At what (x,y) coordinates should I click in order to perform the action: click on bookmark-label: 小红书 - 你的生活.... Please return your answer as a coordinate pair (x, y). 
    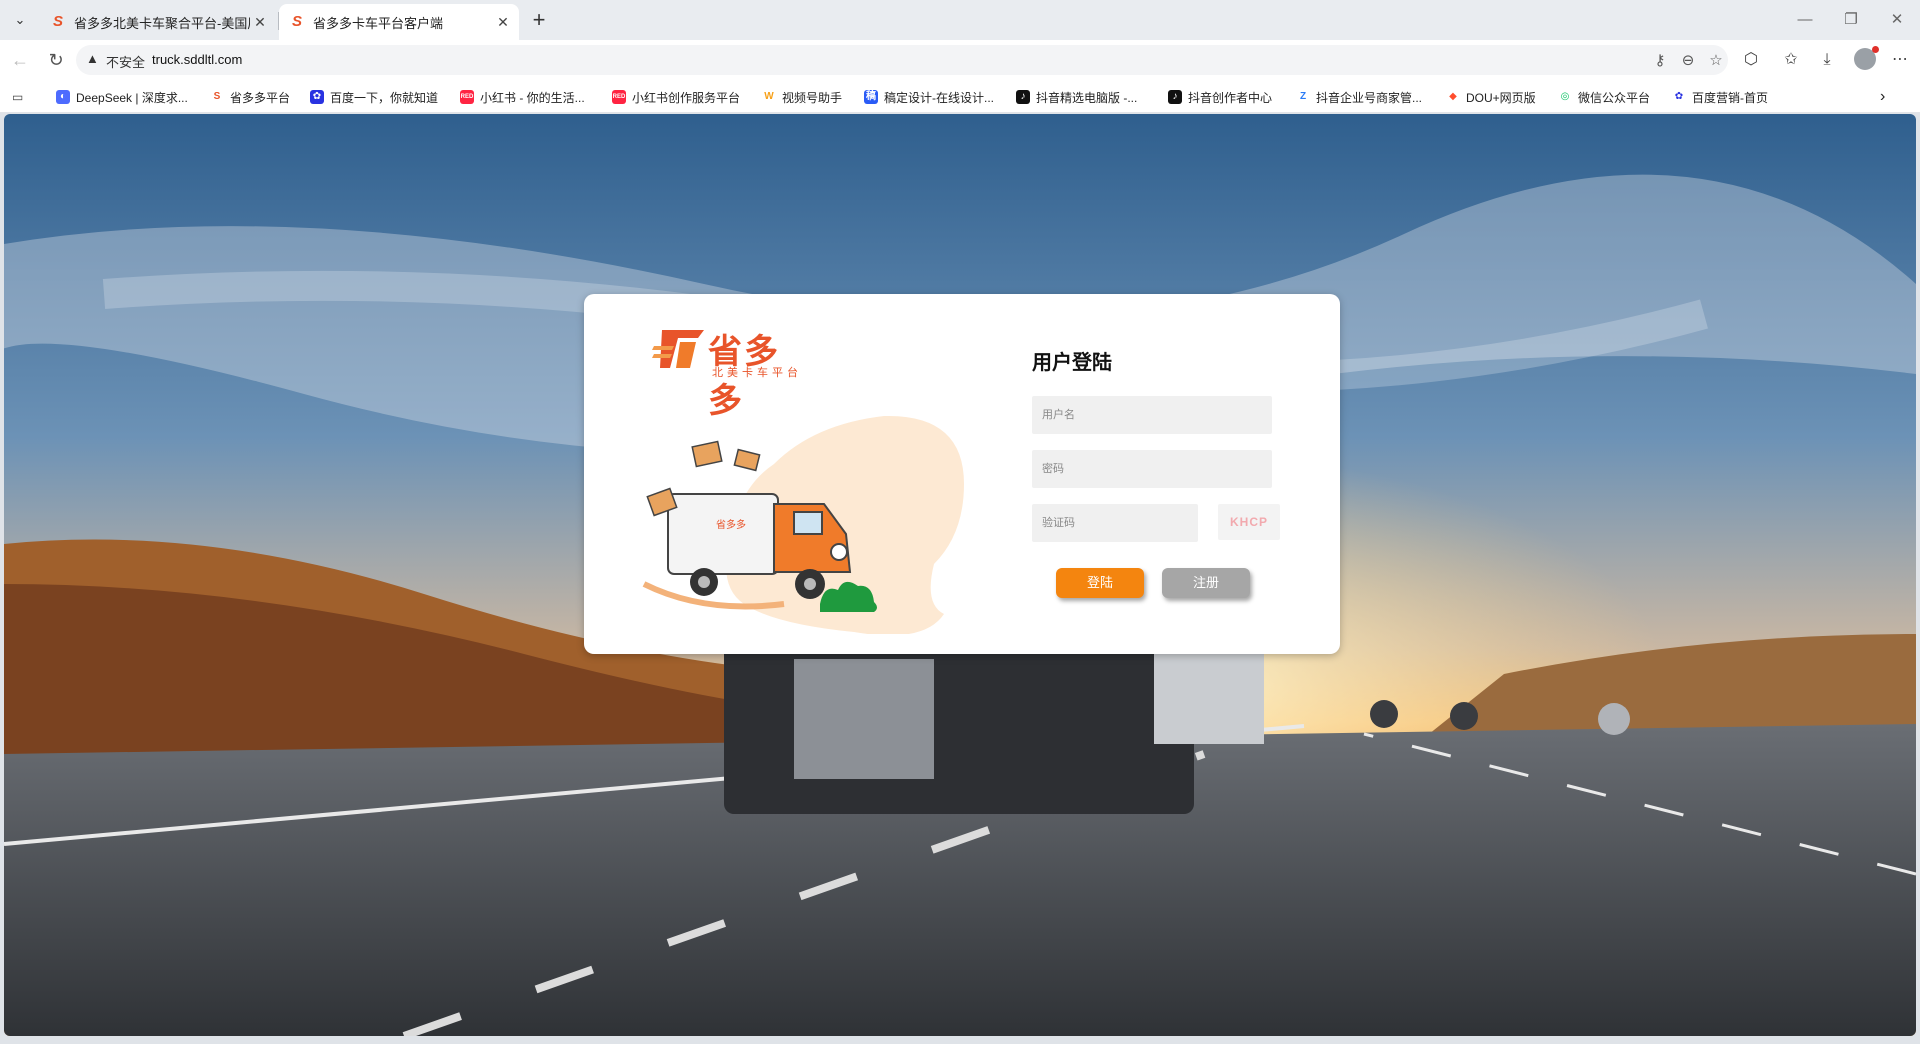
    Looking at the image, I should click on (532, 97).